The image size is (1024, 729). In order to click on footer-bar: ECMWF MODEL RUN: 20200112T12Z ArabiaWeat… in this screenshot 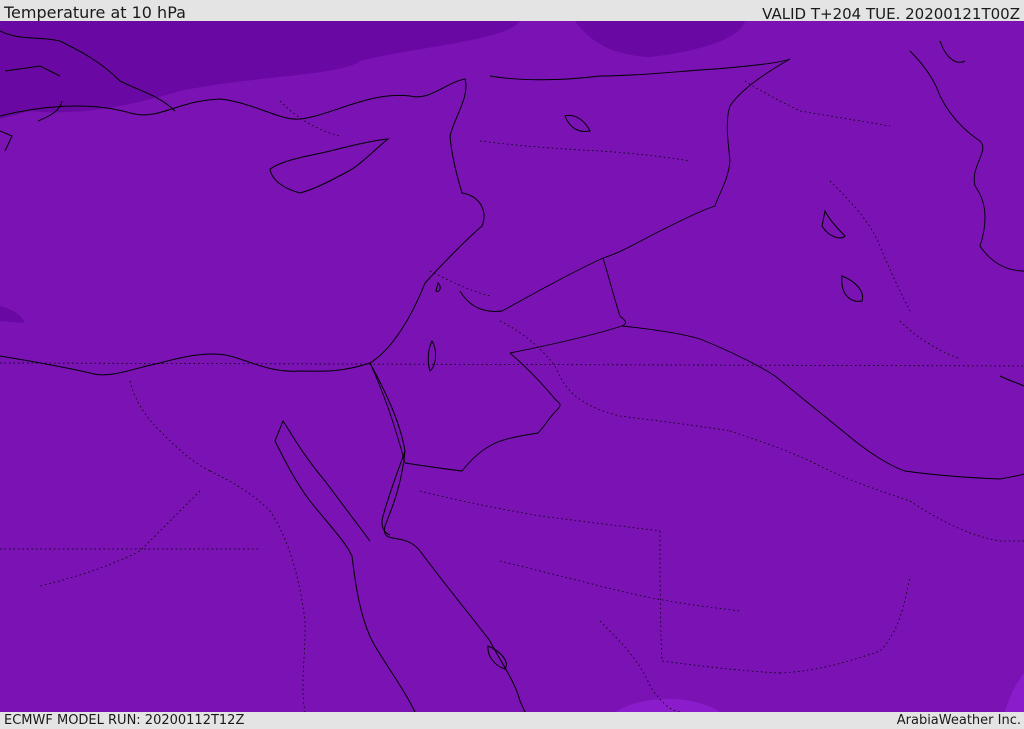, I will do `click(512, 720)`.